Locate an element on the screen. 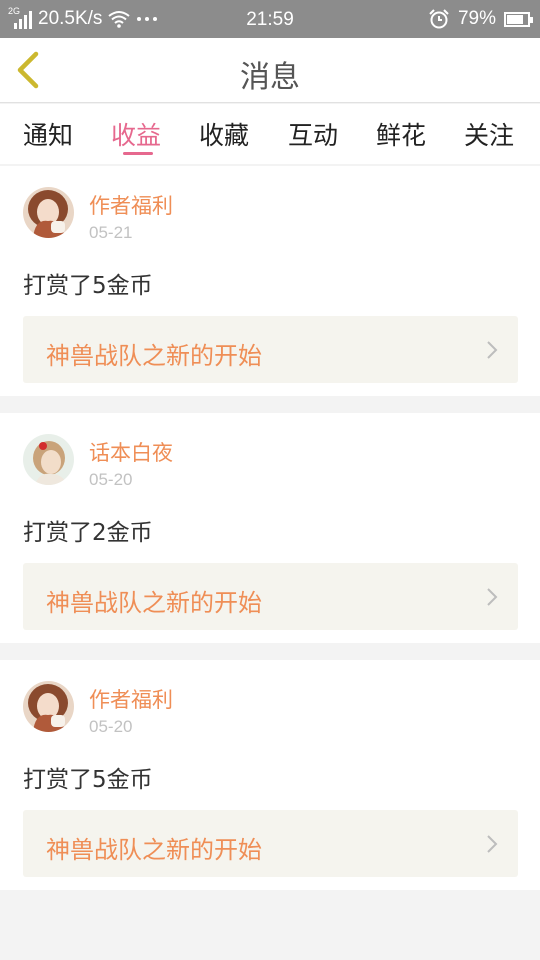  sender-name: 话本白夜 is located at coordinates (131, 452).